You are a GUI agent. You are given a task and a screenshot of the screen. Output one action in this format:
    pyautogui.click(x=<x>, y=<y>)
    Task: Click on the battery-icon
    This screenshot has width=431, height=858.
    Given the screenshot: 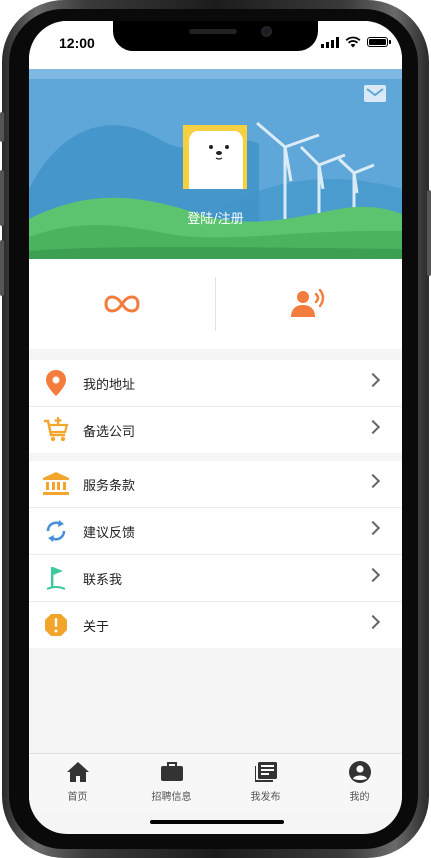 What is the action you would take?
    pyautogui.click(x=379, y=42)
    